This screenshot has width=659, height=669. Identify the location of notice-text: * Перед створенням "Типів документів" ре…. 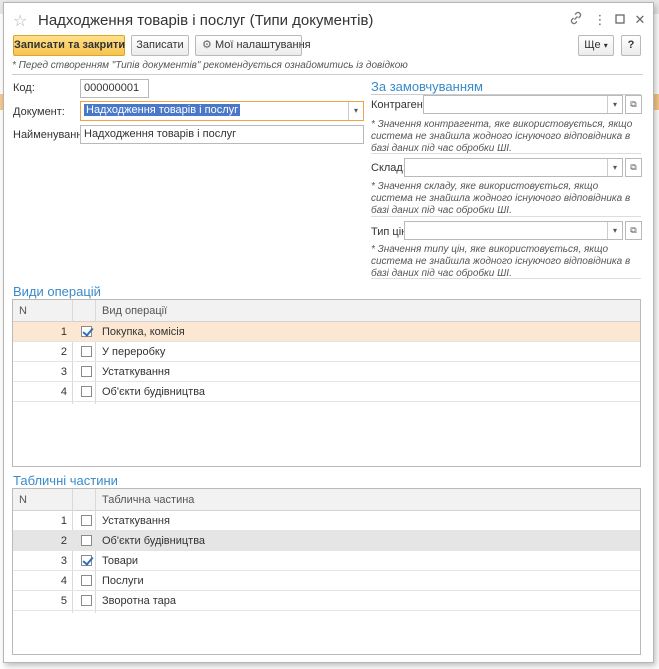
(210, 65).